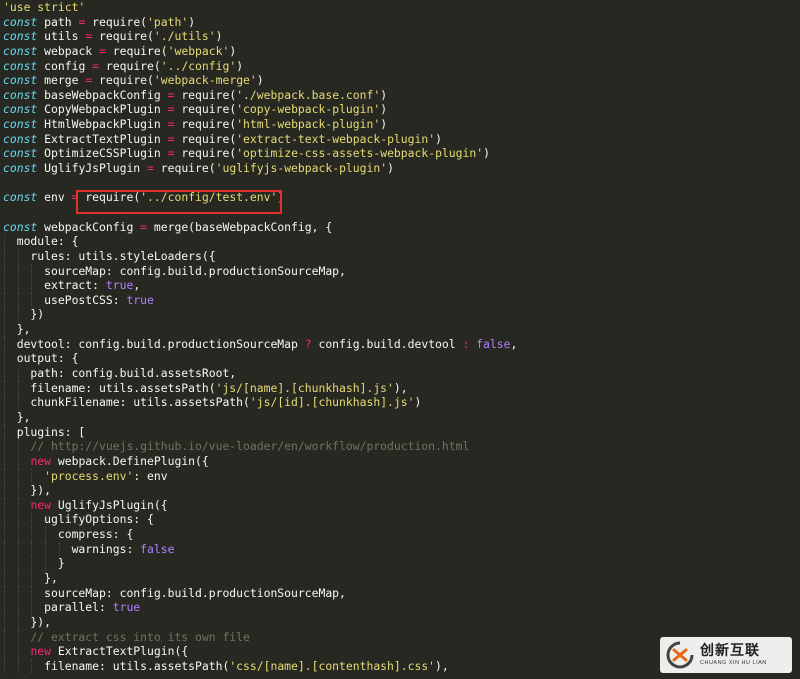 The image size is (800, 679). What do you see at coordinates (54, 197) in the screenshot?
I see `code-token: env` at bounding box center [54, 197].